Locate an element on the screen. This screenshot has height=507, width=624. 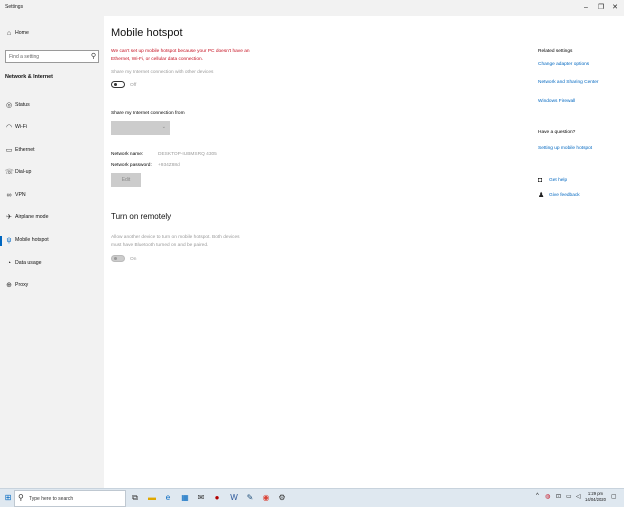
sidebar-item-label: Data usage is located at coordinates (28, 263).